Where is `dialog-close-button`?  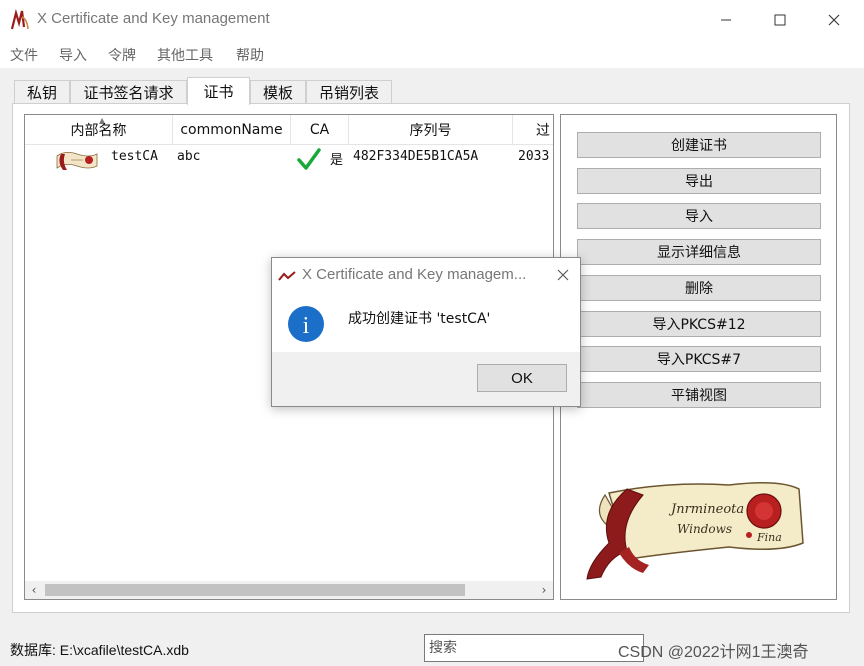 dialog-close-button is located at coordinates (563, 275).